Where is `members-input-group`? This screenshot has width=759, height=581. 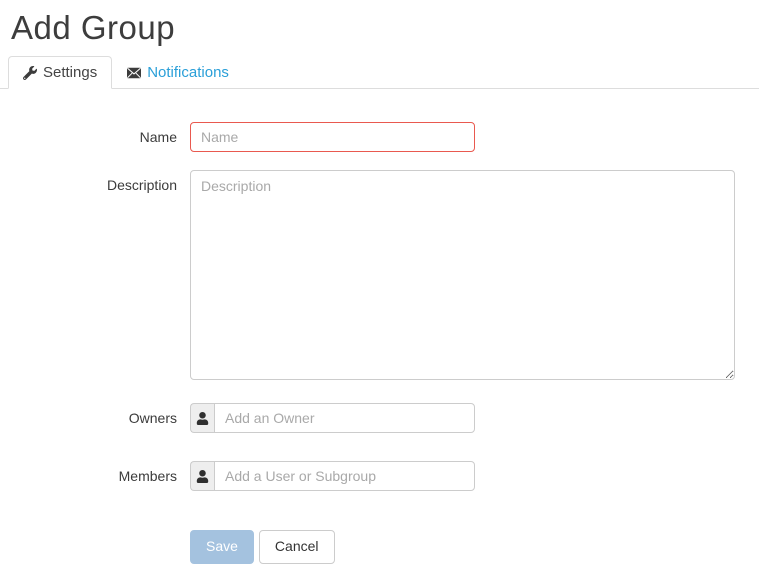
members-input-group is located at coordinates (332, 476).